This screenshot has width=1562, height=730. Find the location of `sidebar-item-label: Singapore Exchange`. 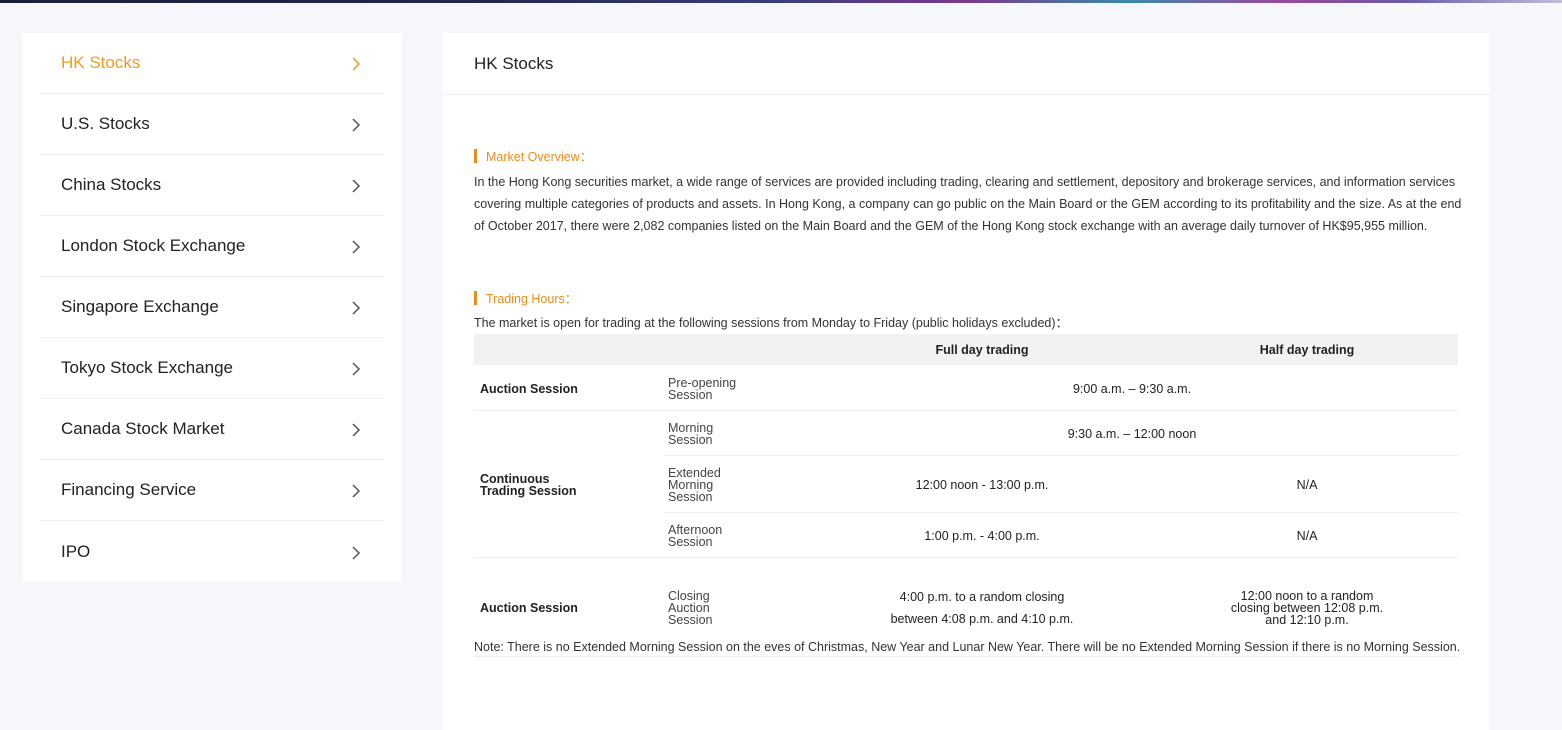

sidebar-item-label: Singapore Exchange is located at coordinates (140, 306).